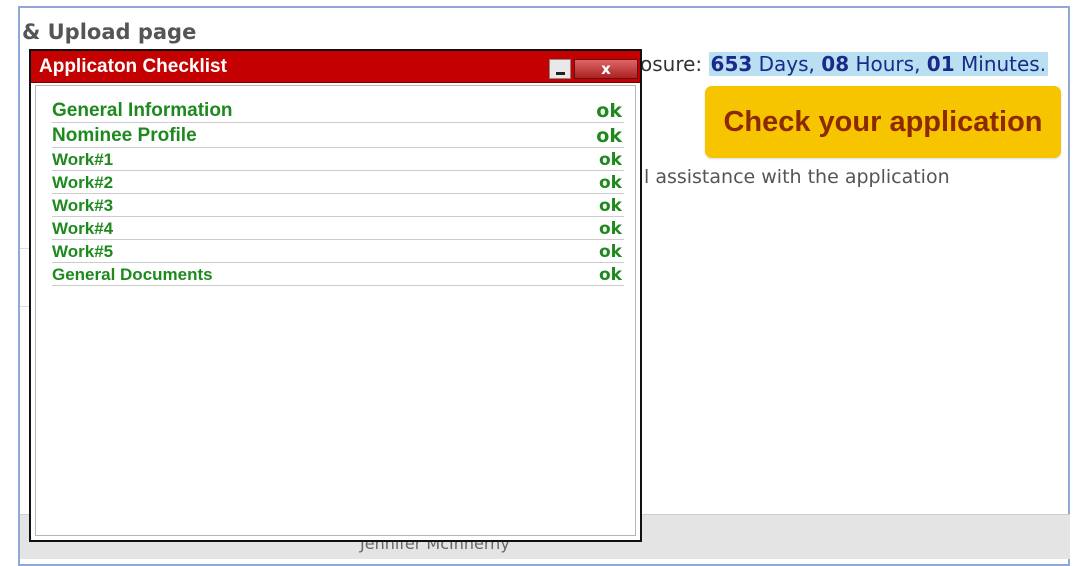  Describe the element at coordinates (124, 135) in the screenshot. I see `checklist-item-label: Nominee Profile` at that location.